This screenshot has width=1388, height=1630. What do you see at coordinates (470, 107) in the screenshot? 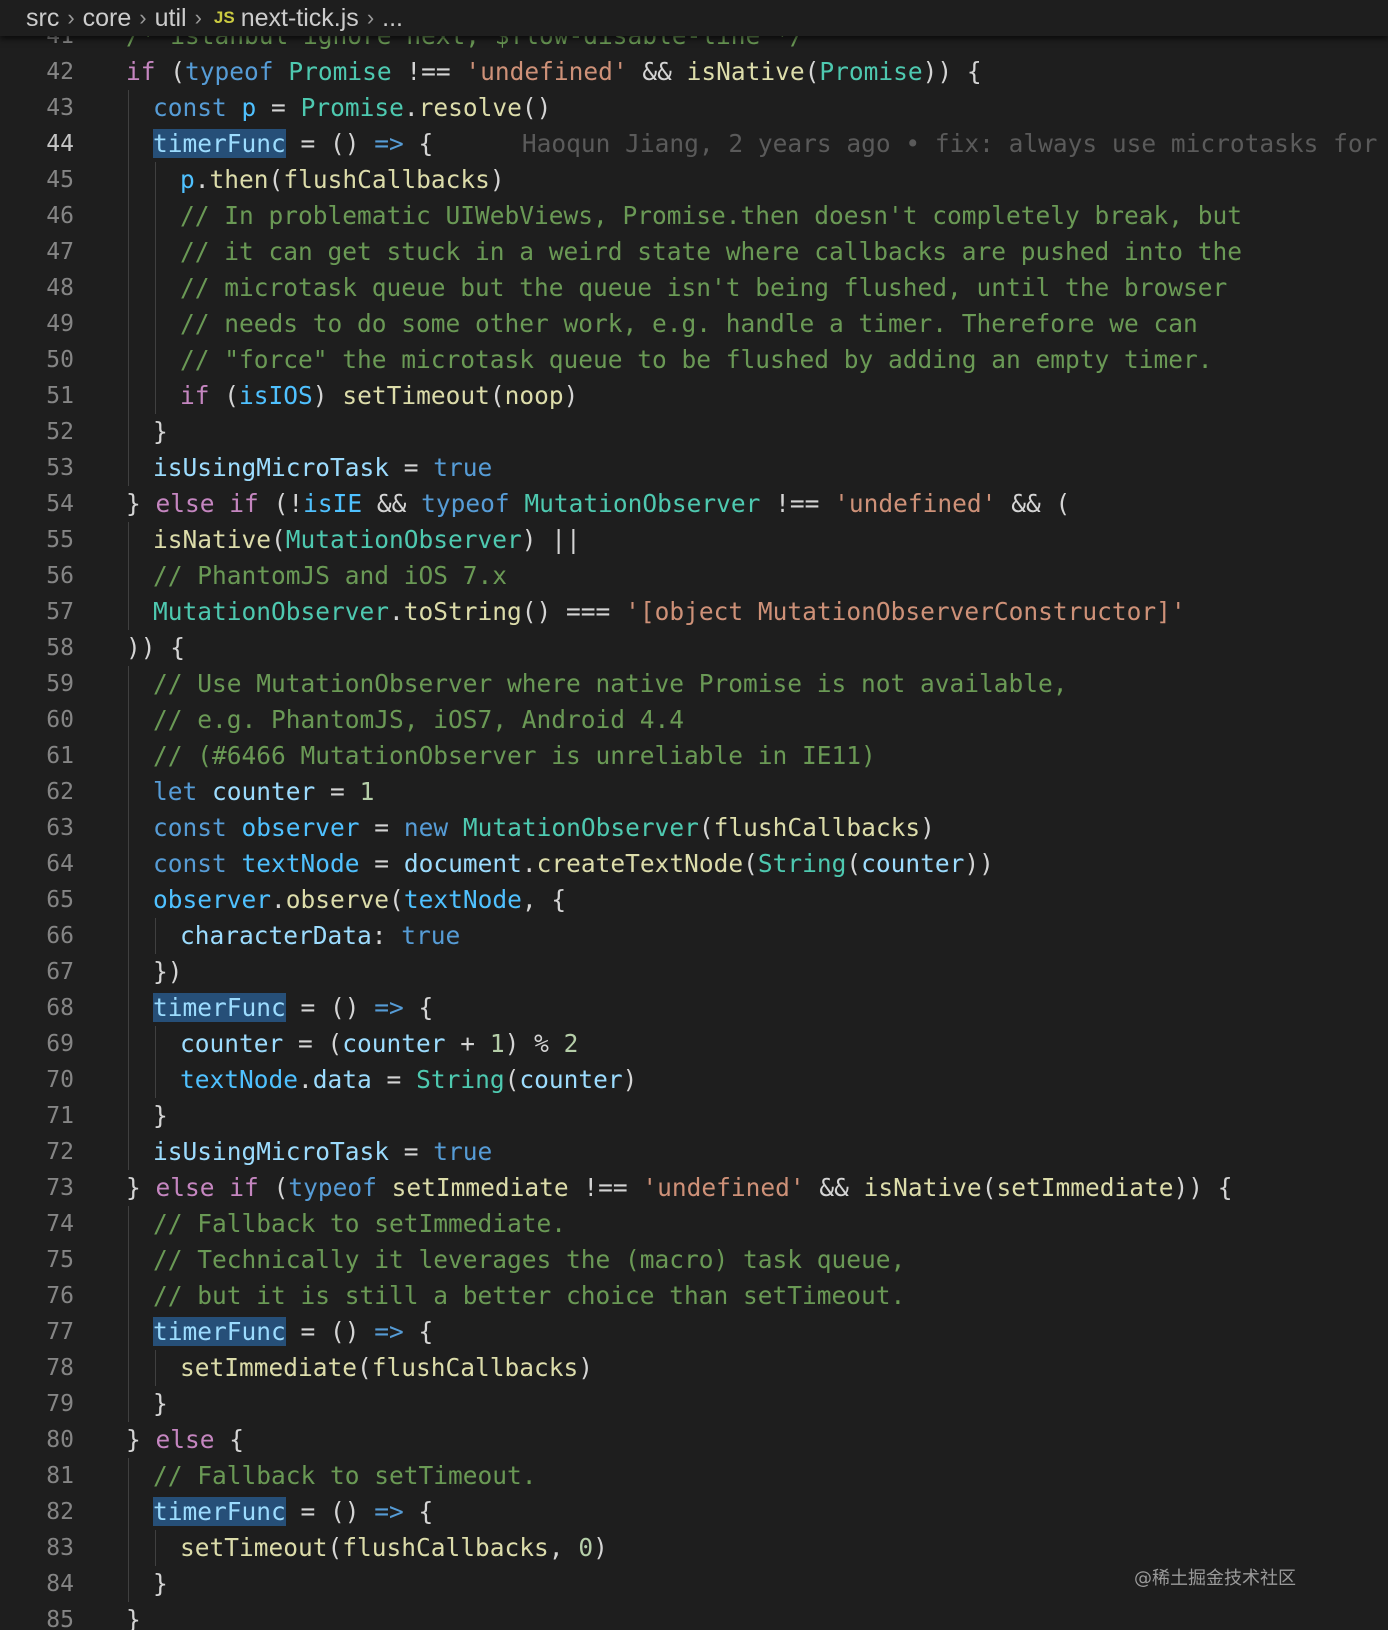
I see `code-token: resolve` at bounding box center [470, 107].